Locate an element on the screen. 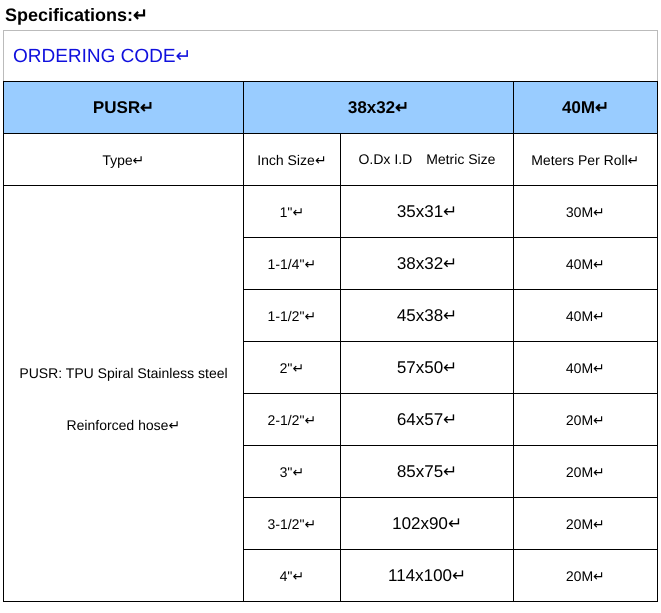 Image resolution: width=661 pixels, height=613 pixels. table-cell: 2"↵ is located at coordinates (292, 368).